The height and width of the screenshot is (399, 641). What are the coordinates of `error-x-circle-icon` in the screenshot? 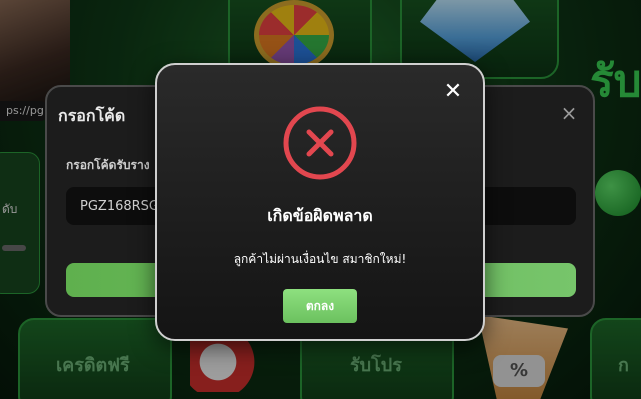 It's located at (320, 143).